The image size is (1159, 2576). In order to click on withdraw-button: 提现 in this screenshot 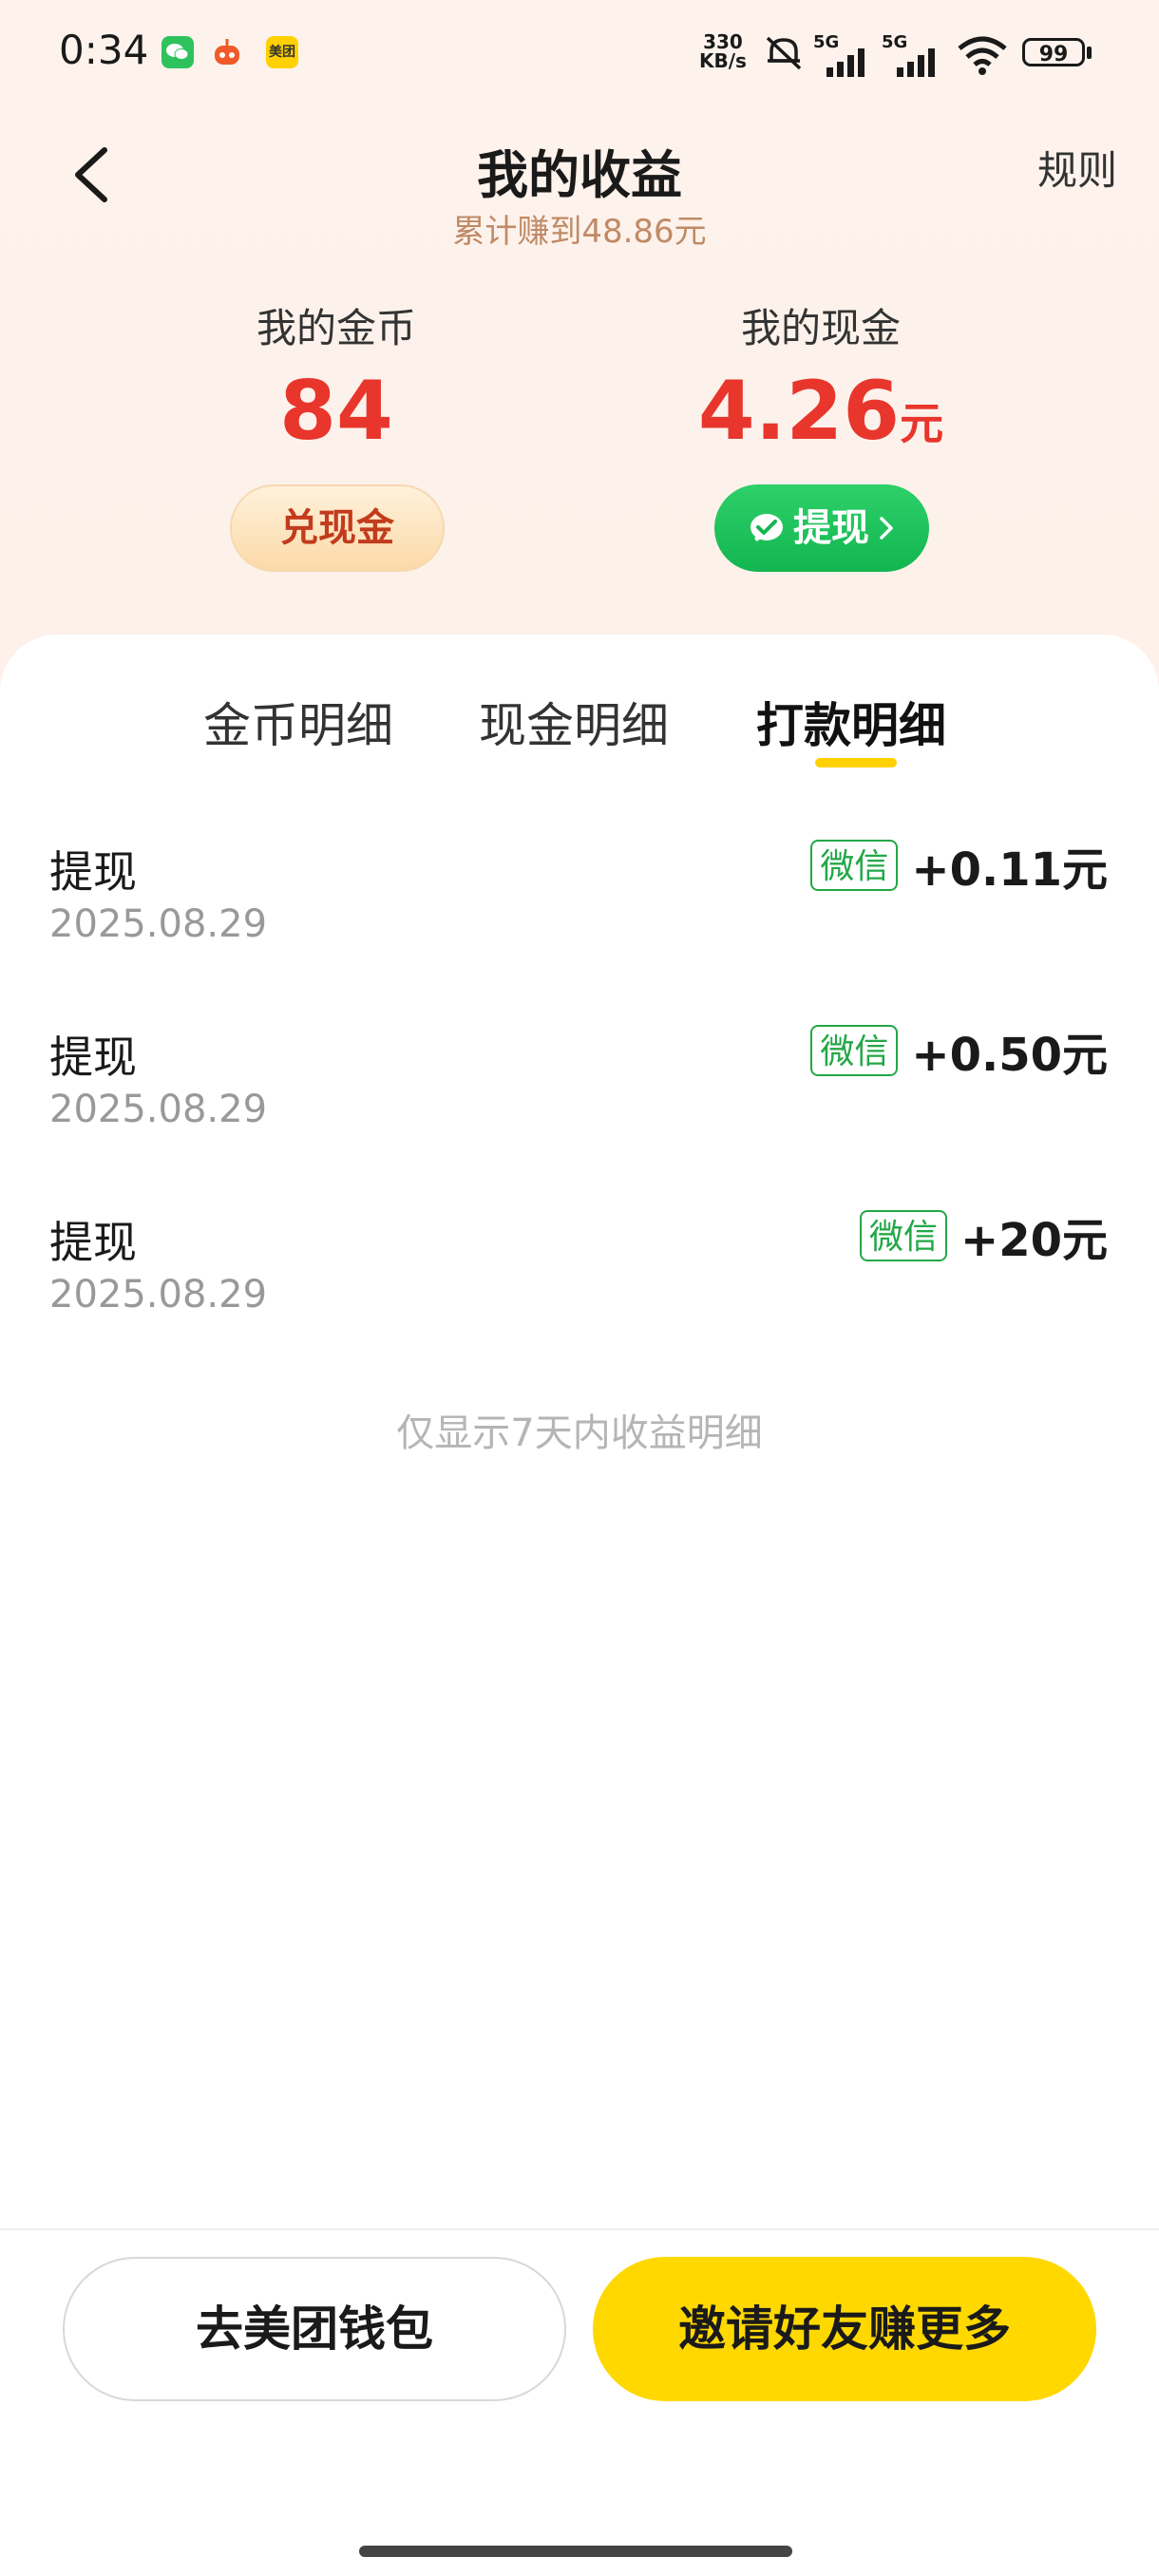, I will do `click(821, 528)`.